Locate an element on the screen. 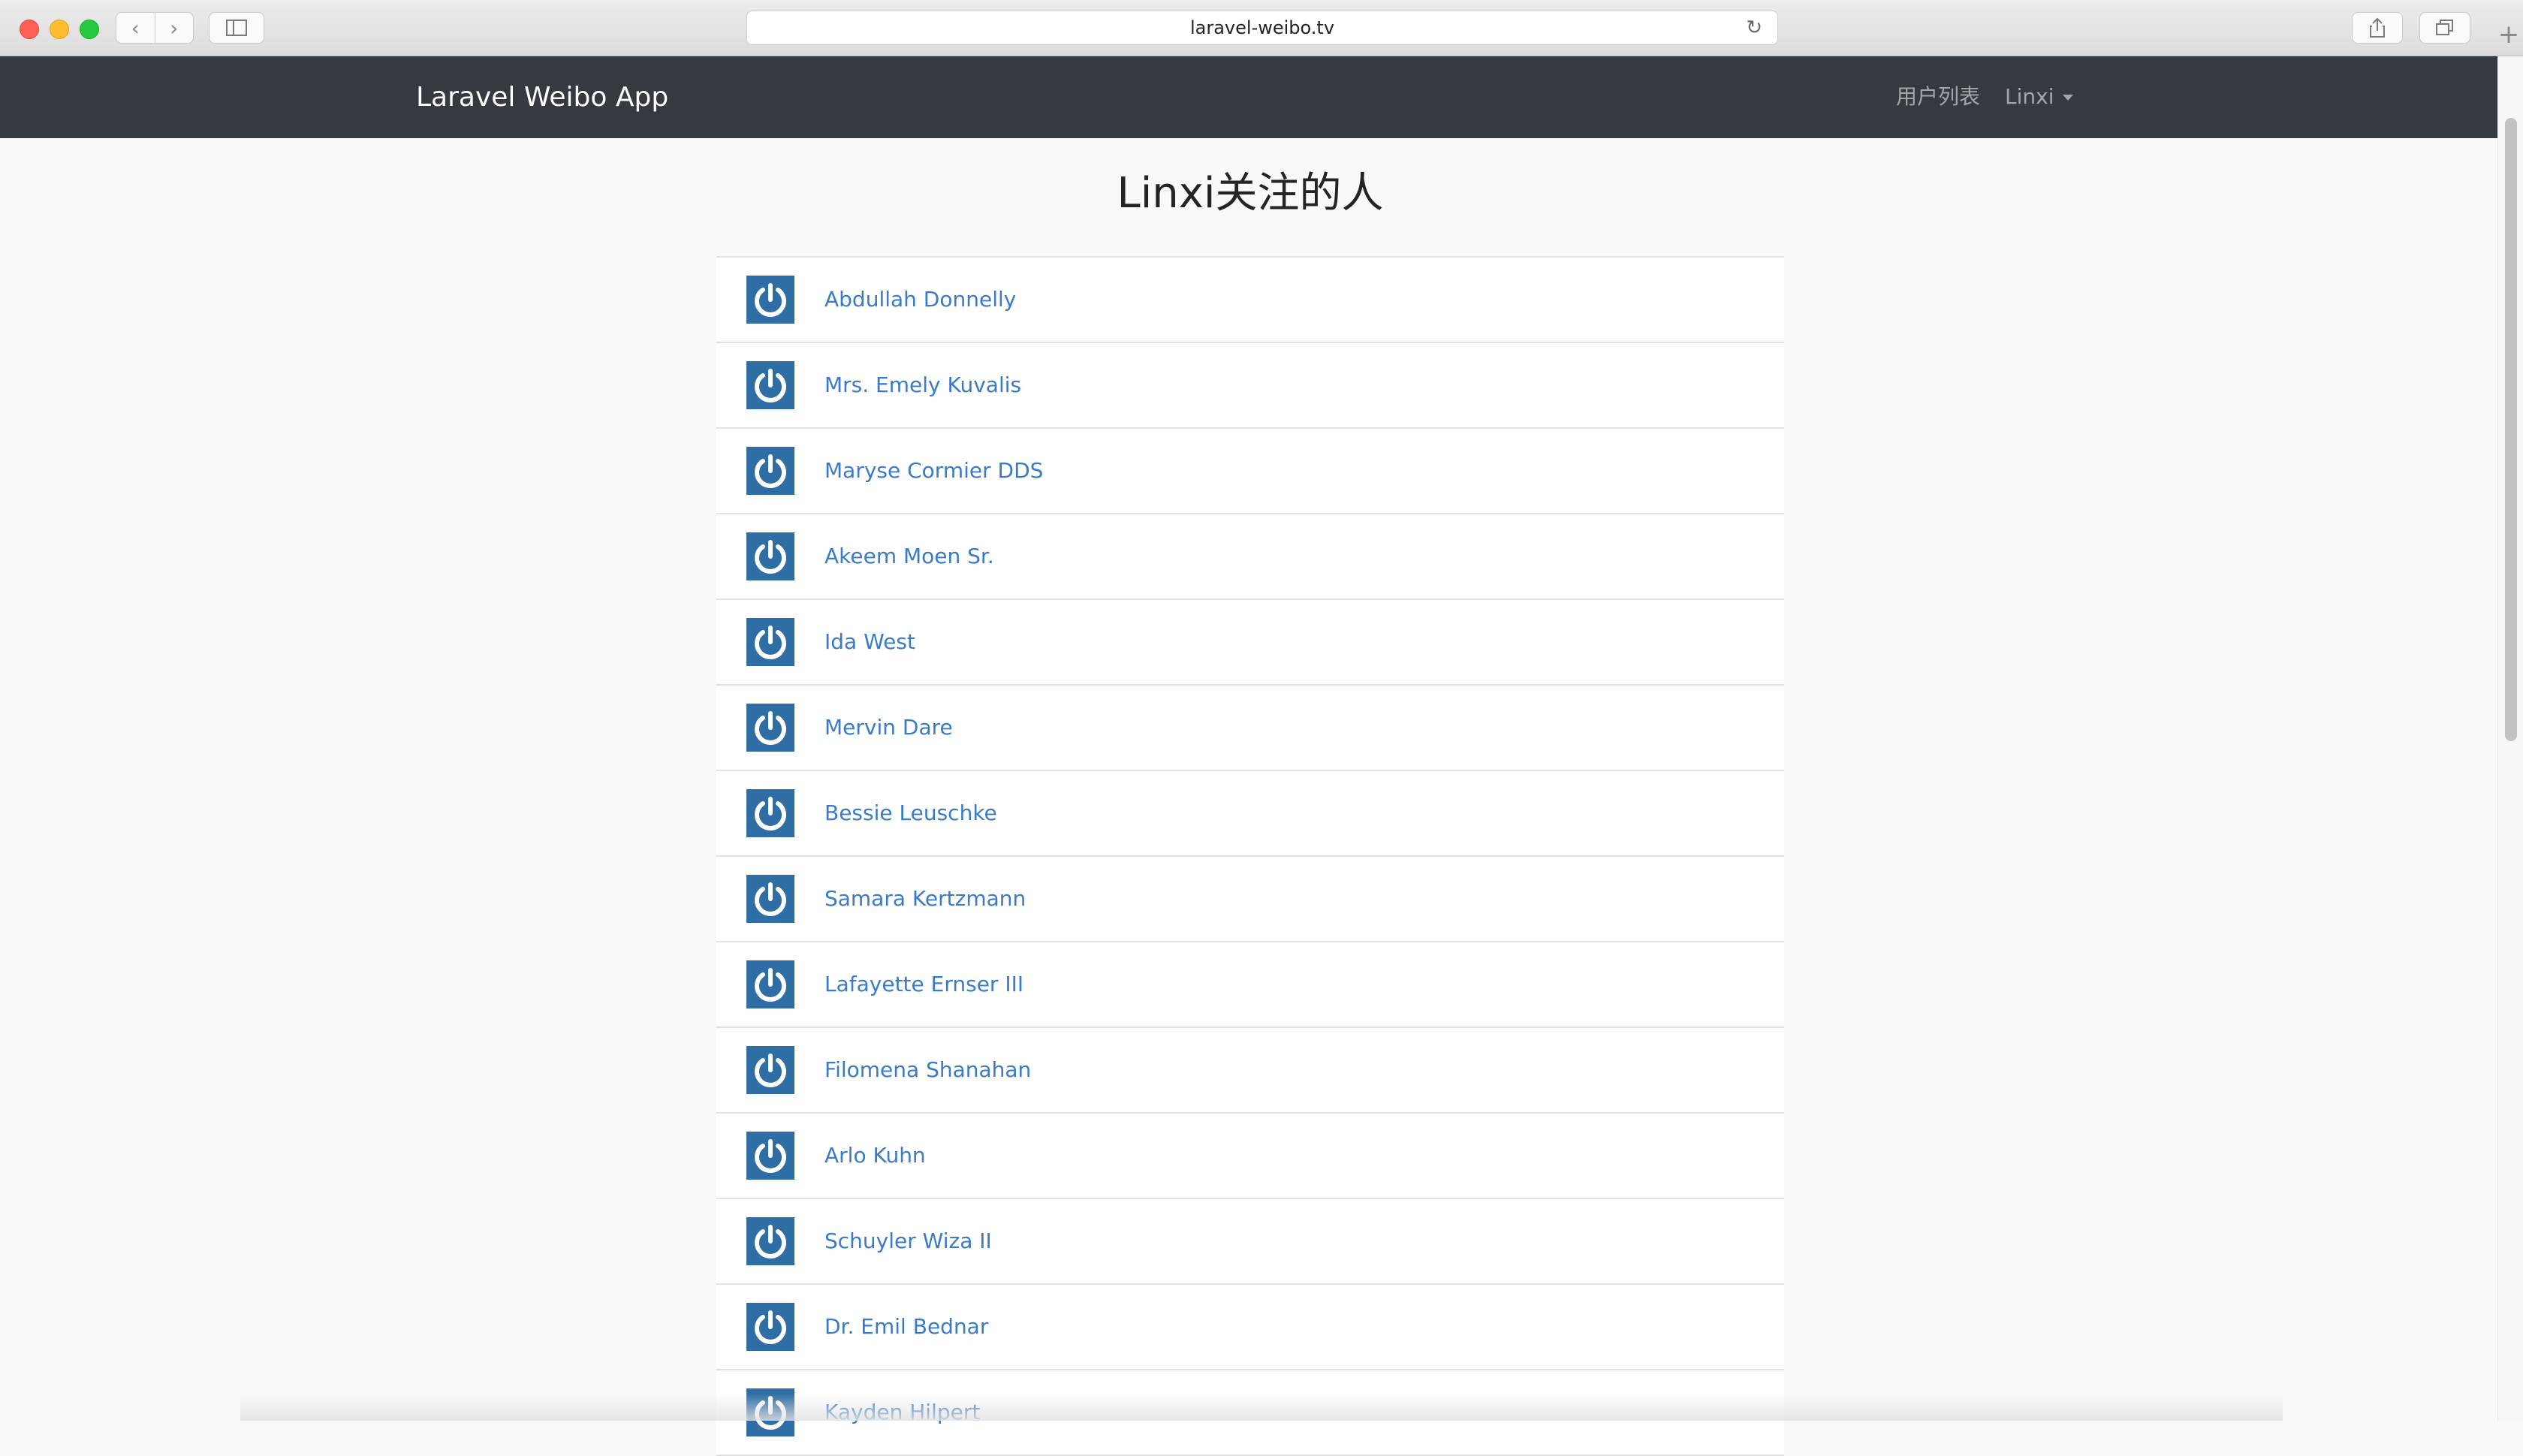 Image resolution: width=2523 pixels, height=1456 pixels. back-icon: ‹ is located at coordinates (135, 28).